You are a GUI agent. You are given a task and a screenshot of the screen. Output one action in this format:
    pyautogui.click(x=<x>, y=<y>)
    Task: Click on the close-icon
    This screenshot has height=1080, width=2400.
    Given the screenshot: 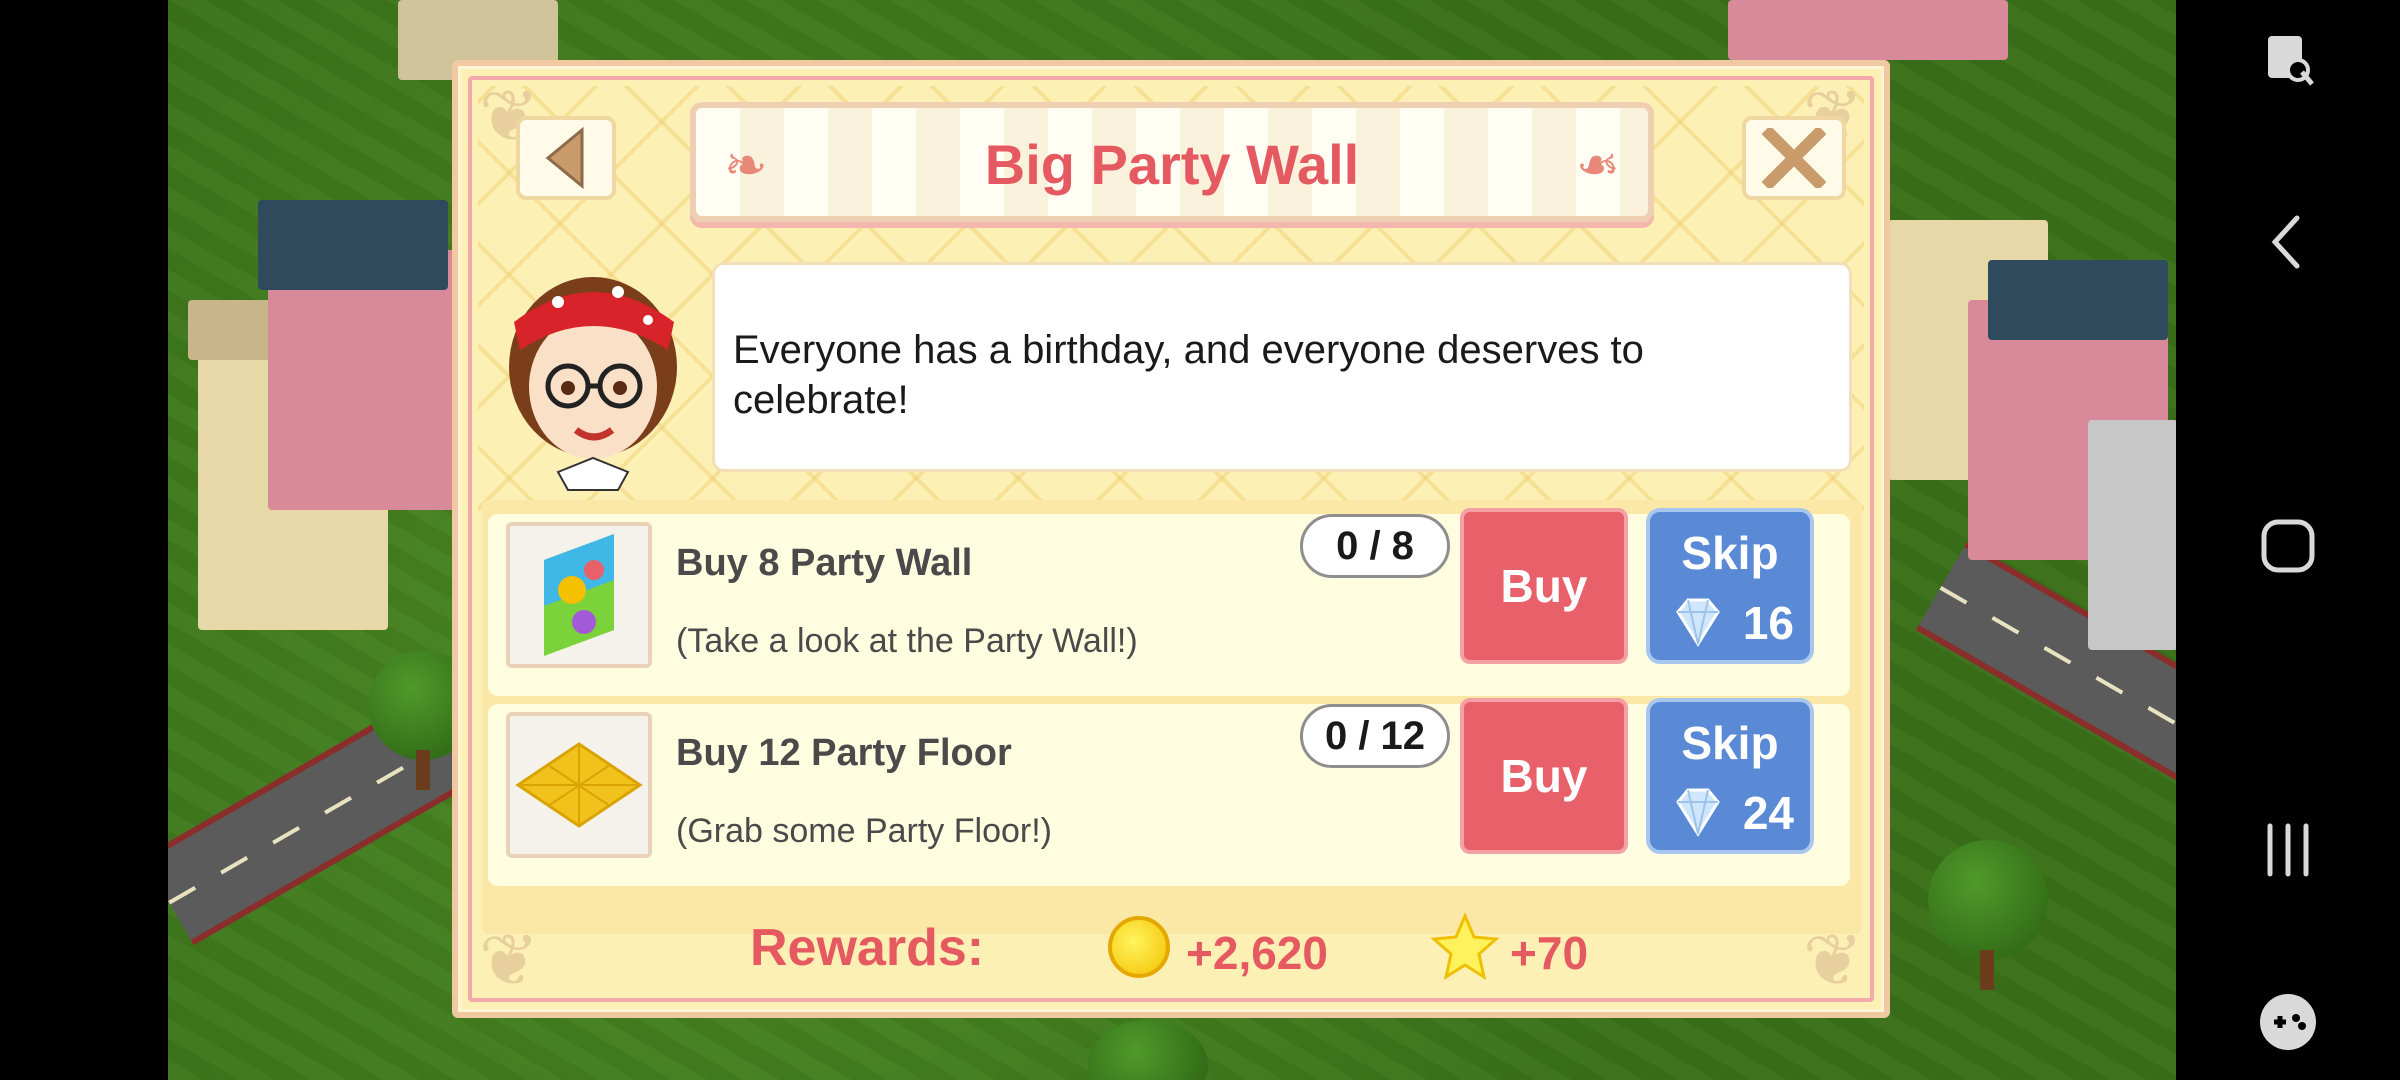 What is the action you would take?
    pyautogui.click(x=1794, y=158)
    